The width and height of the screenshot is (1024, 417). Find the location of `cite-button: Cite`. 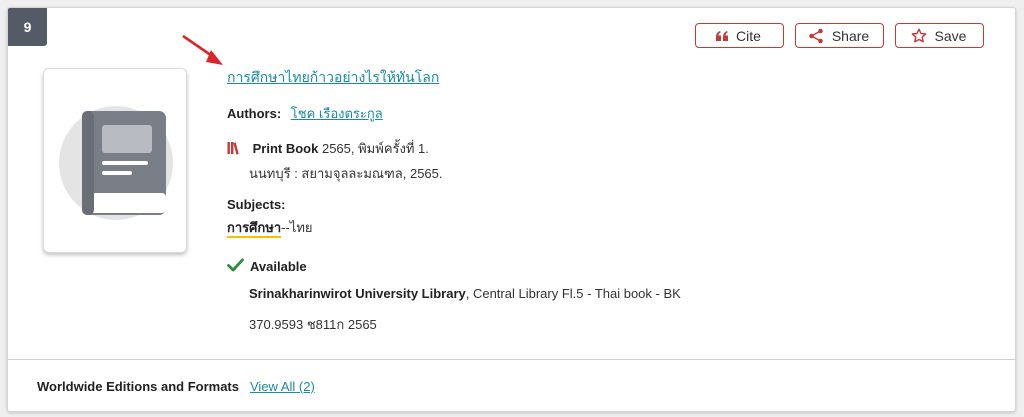

cite-button: Cite is located at coordinates (739, 35).